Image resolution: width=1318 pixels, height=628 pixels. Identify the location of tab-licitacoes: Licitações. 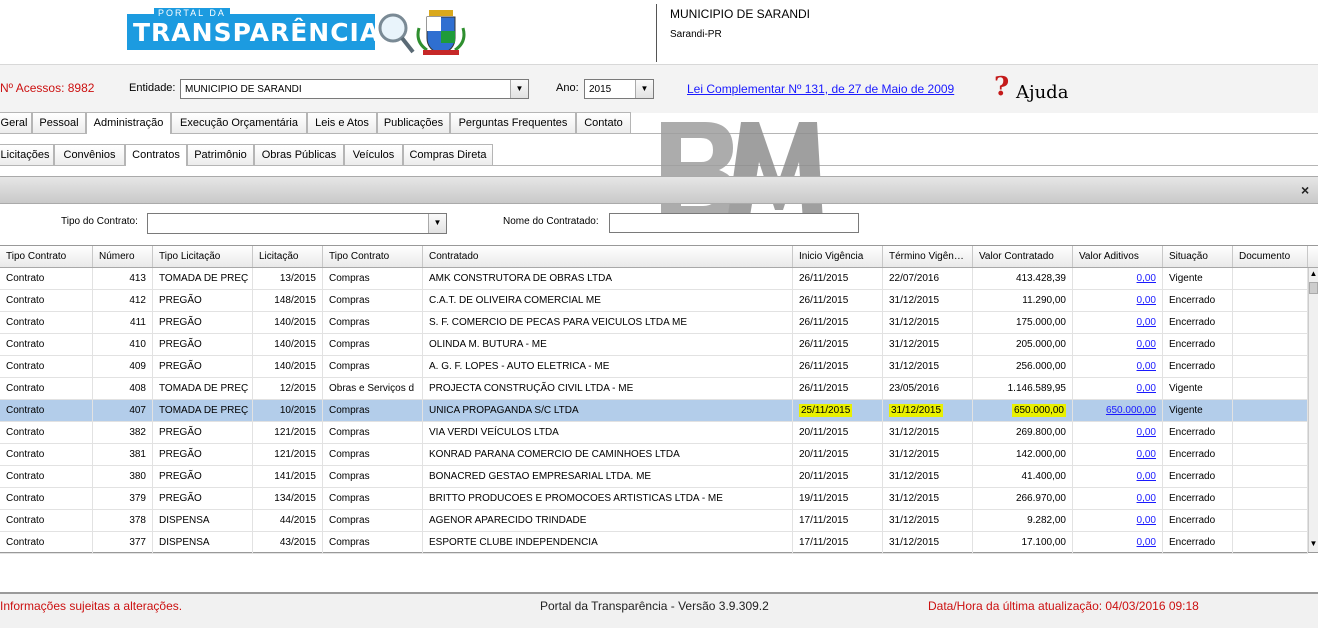
(27, 154).